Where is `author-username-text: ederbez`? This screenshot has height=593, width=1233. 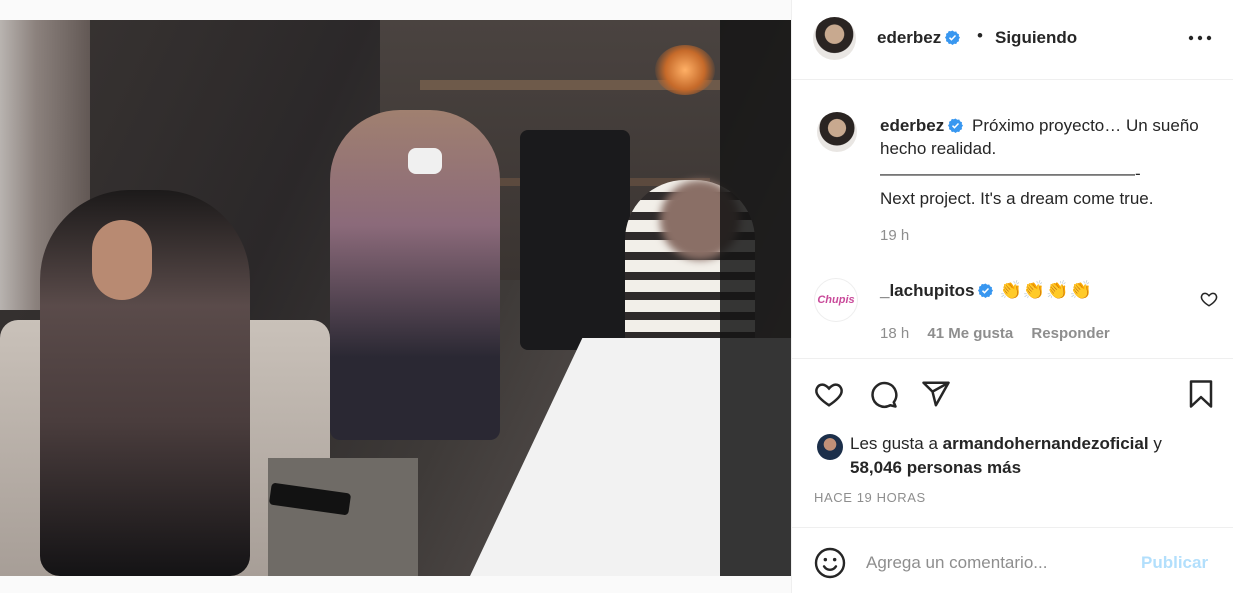
author-username-text: ederbez is located at coordinates (909, 37).